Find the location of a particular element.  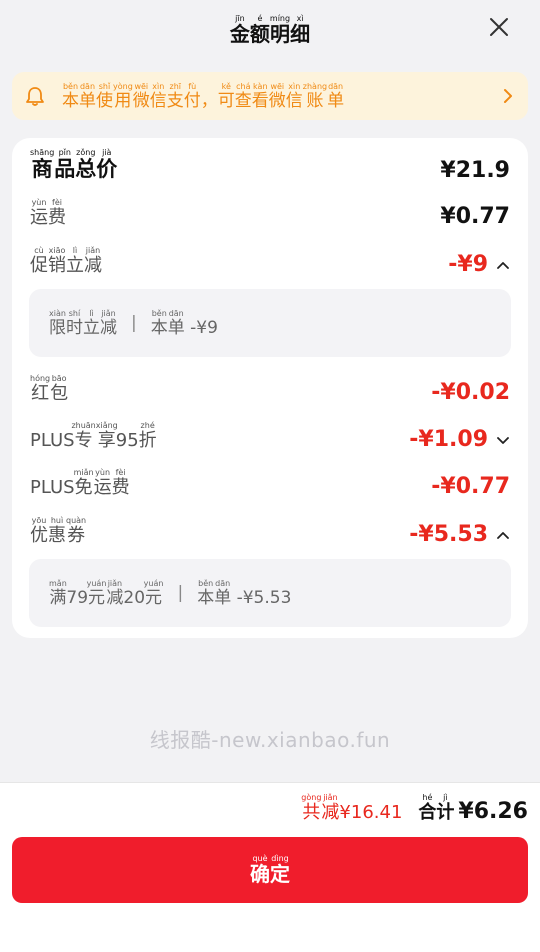

coupon-detail-right: 本běn单dān -¥5.53 is located at coordinates (244, 593).